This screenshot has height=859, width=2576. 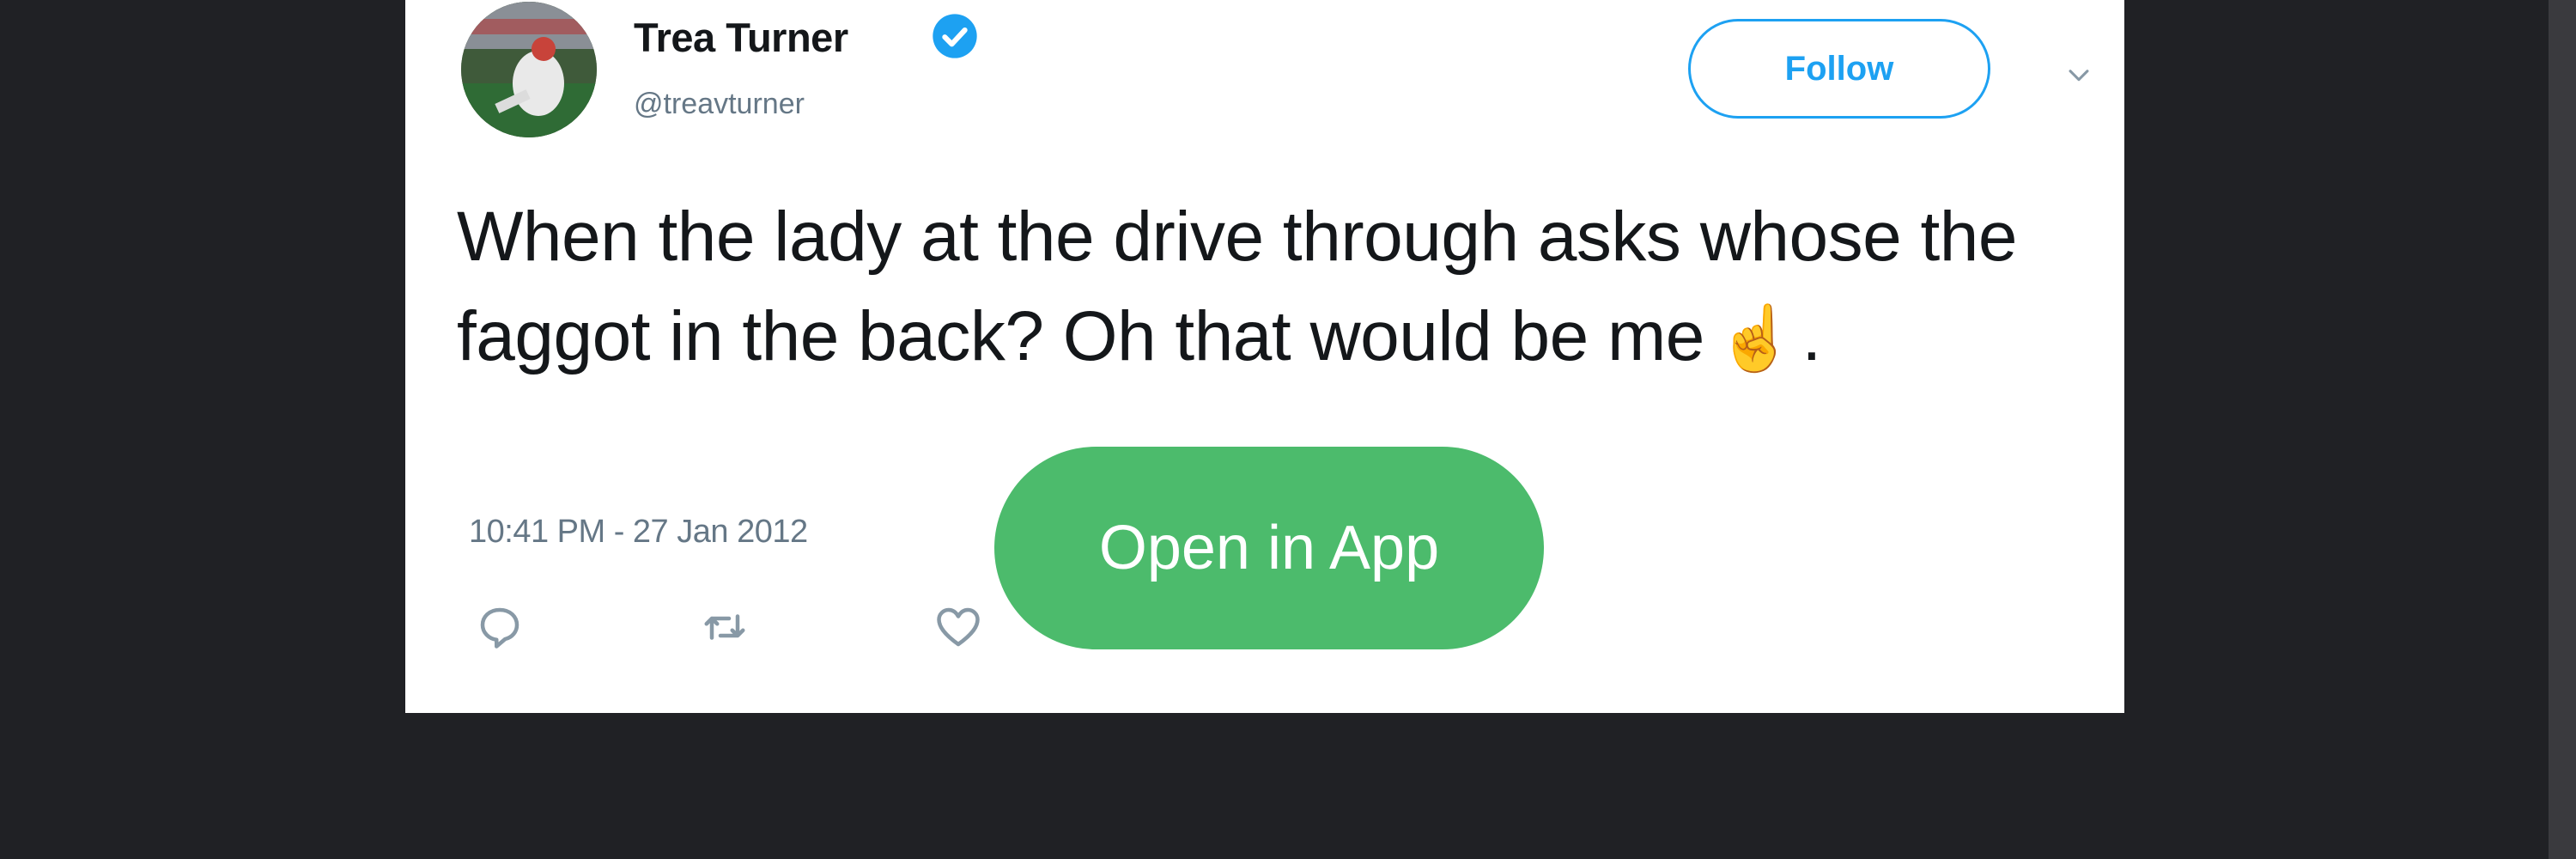 I want to click on avatar-photo, so click(x=529, y=70).